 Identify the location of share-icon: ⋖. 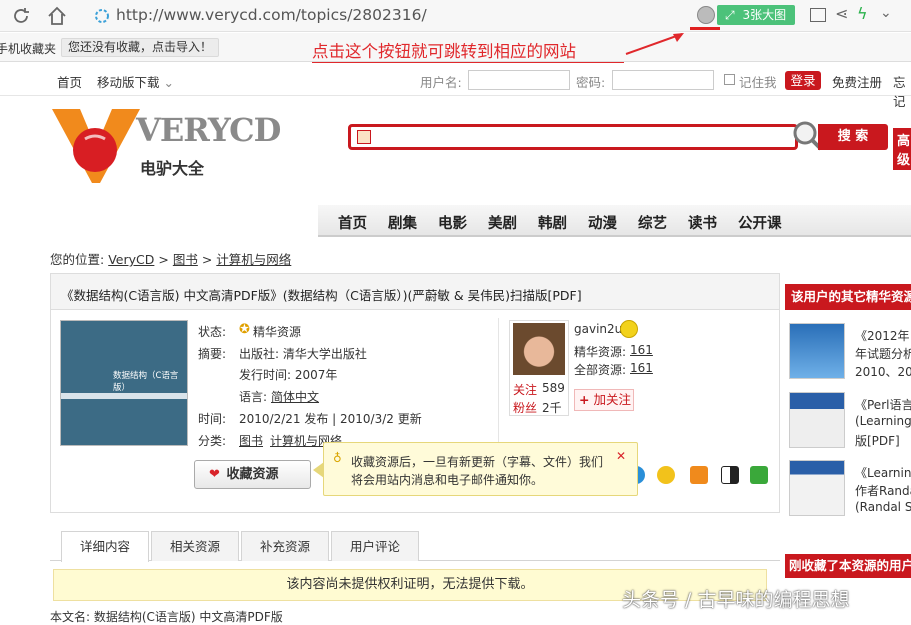
(841, 13).